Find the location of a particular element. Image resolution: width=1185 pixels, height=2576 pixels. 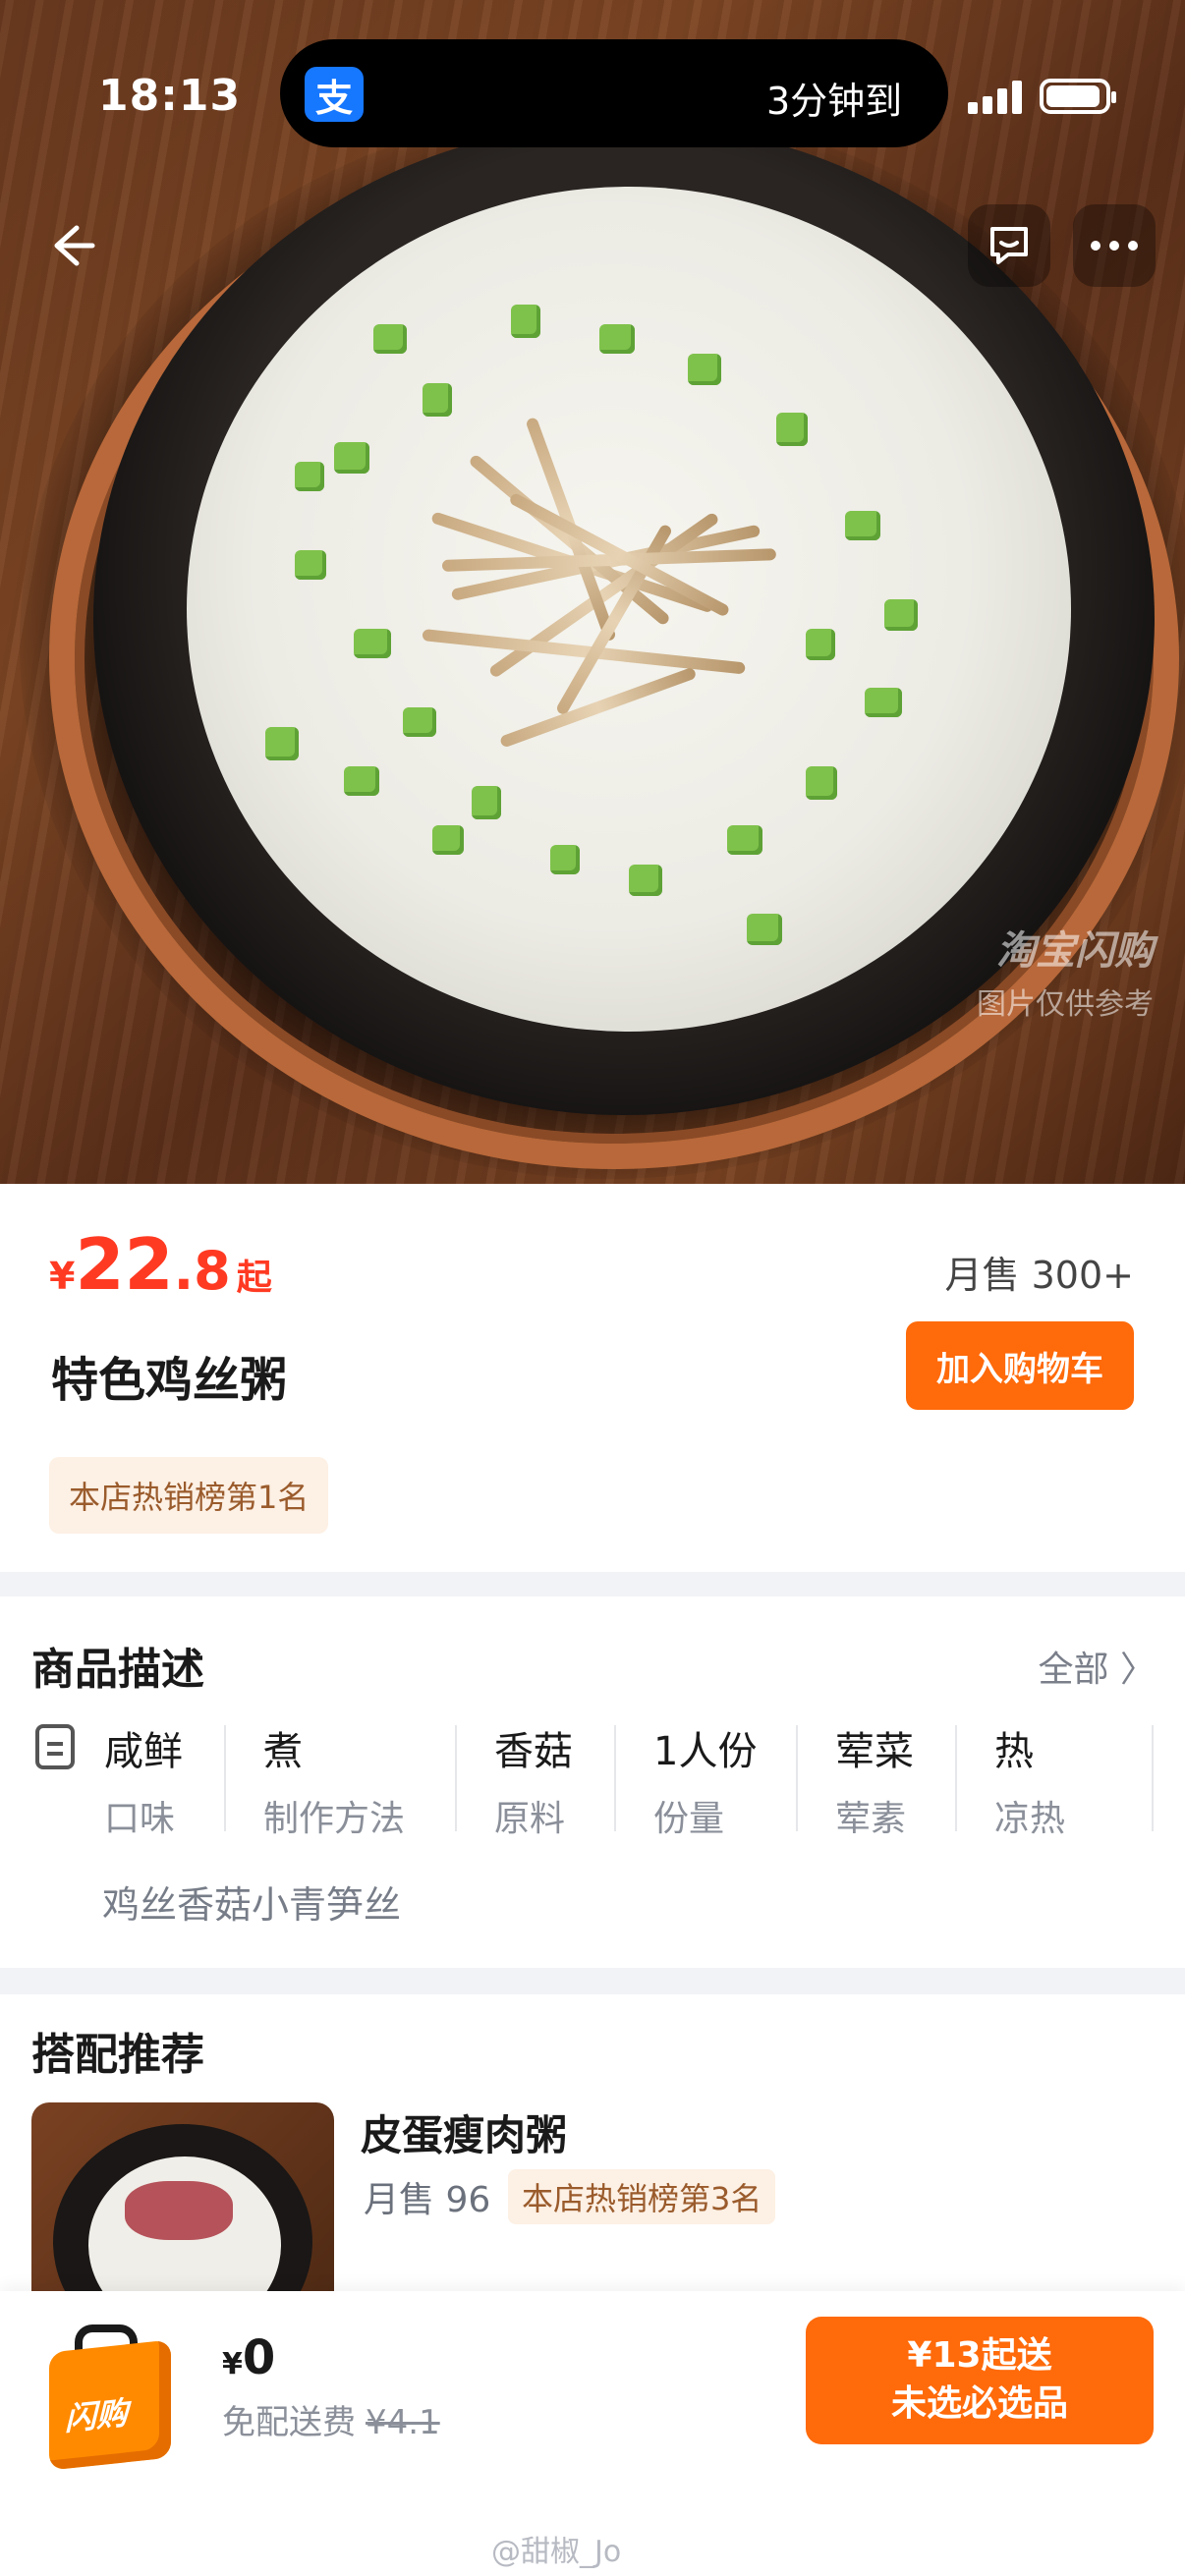

attribute-value: 热 is located at coordinates (1014, 1751).